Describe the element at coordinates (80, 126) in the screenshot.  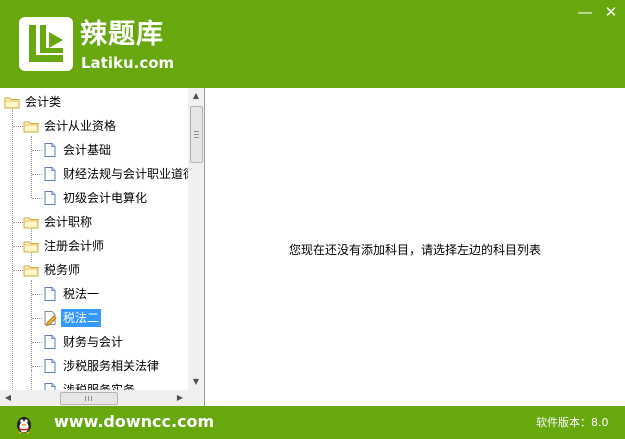
I see `tree-item-label: 会计从业资格` at that location.